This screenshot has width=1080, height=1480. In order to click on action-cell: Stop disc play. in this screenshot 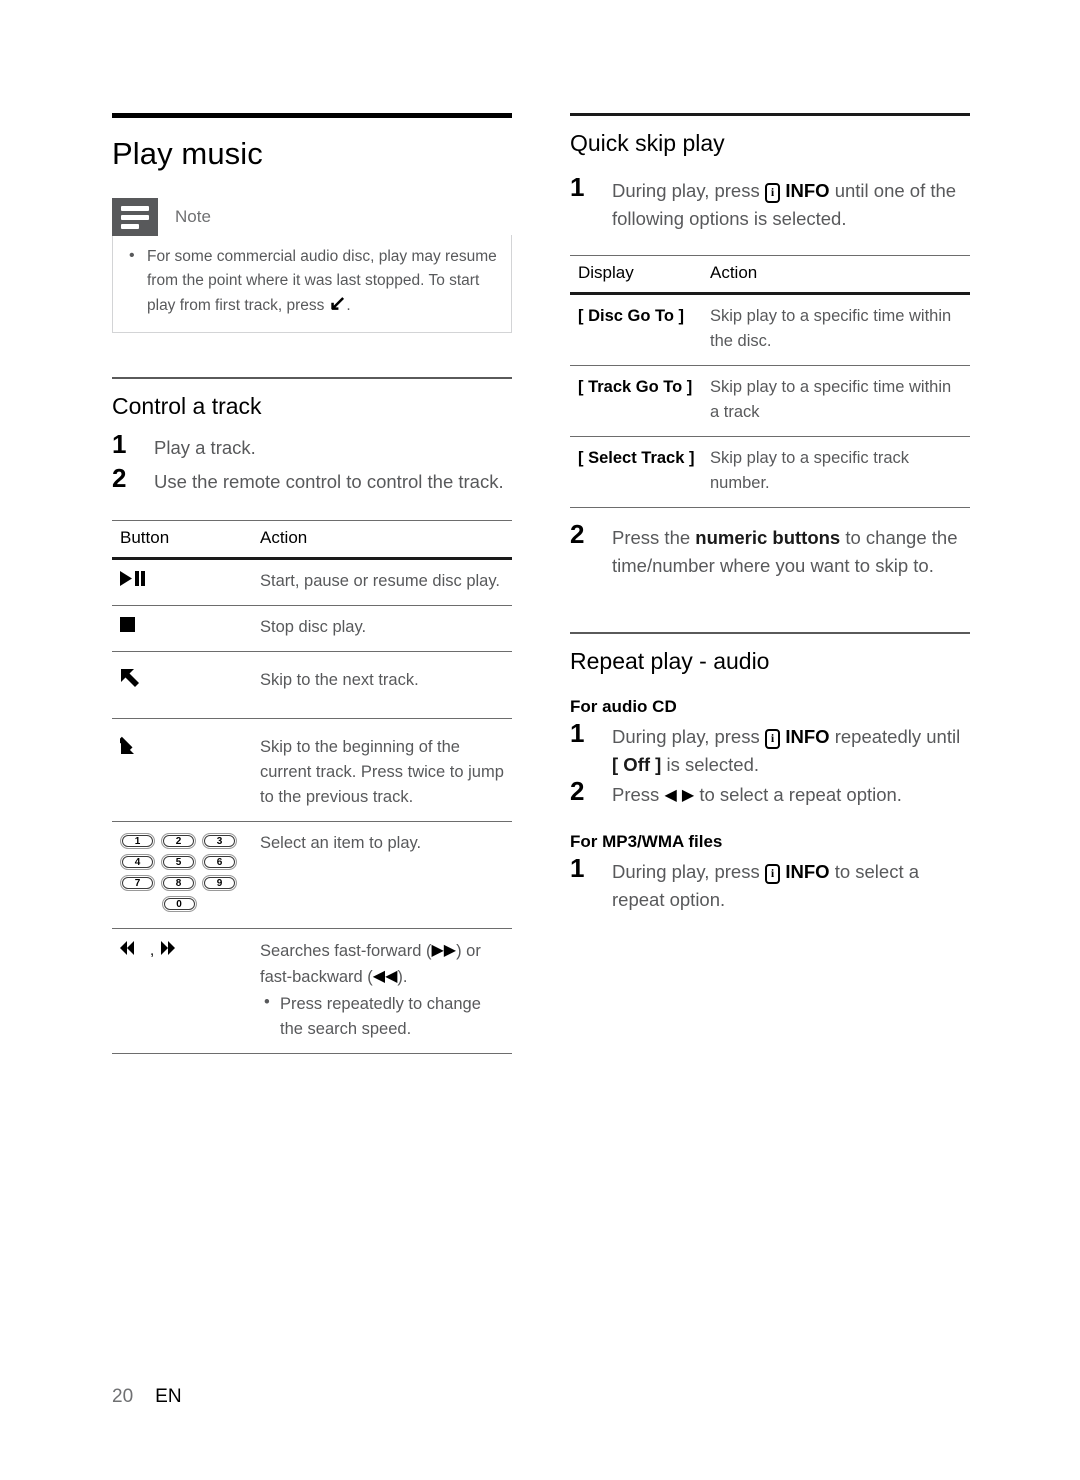, I will do `click(382, 628)`.